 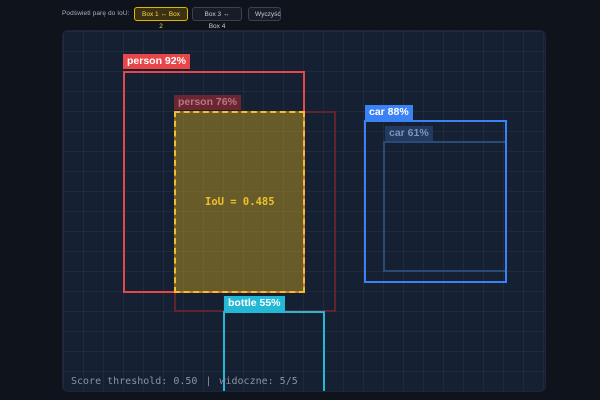 I want to click on visible-count: widoczne: 5/5, so click(x=258, y=381).